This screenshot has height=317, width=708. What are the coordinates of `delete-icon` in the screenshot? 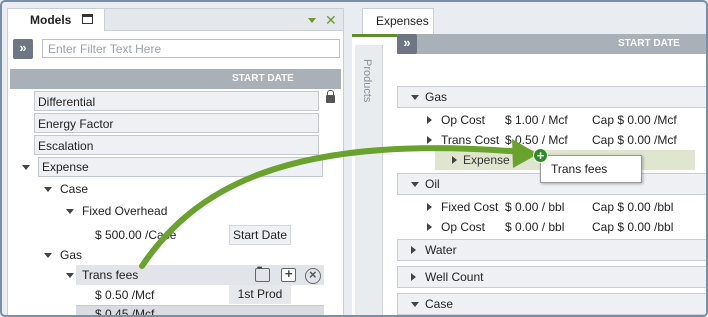 It's located at (313, 275).